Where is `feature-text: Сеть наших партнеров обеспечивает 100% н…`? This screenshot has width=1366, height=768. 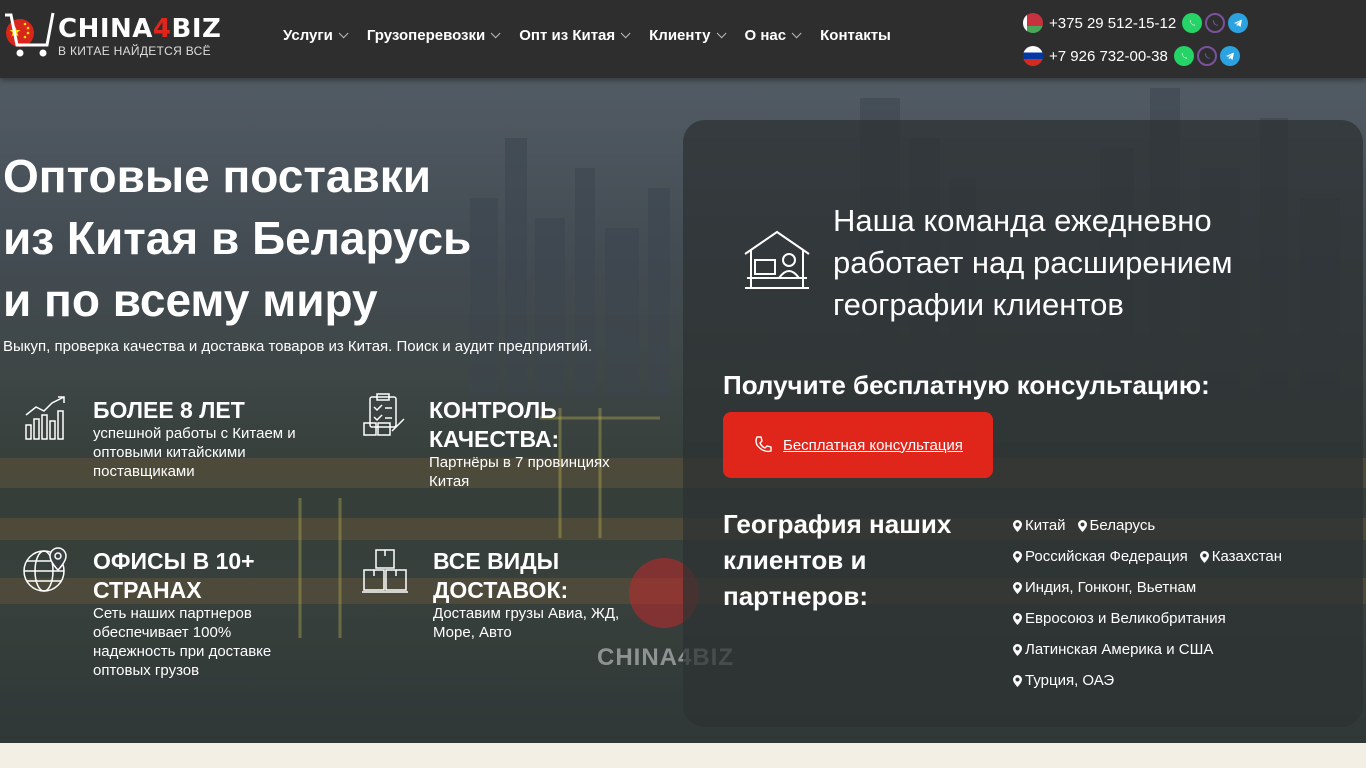
feature-text: Сеть наших партнеров обеспечивает 100% н… is located at coordinates (182, 642).